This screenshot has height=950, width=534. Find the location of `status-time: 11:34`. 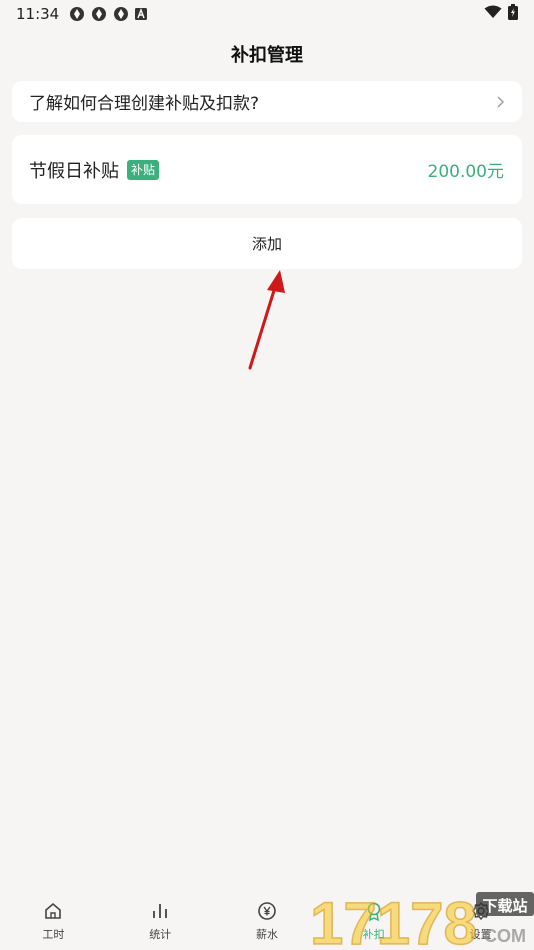

status-time: 11:34 is located at coordinates (38, 14).